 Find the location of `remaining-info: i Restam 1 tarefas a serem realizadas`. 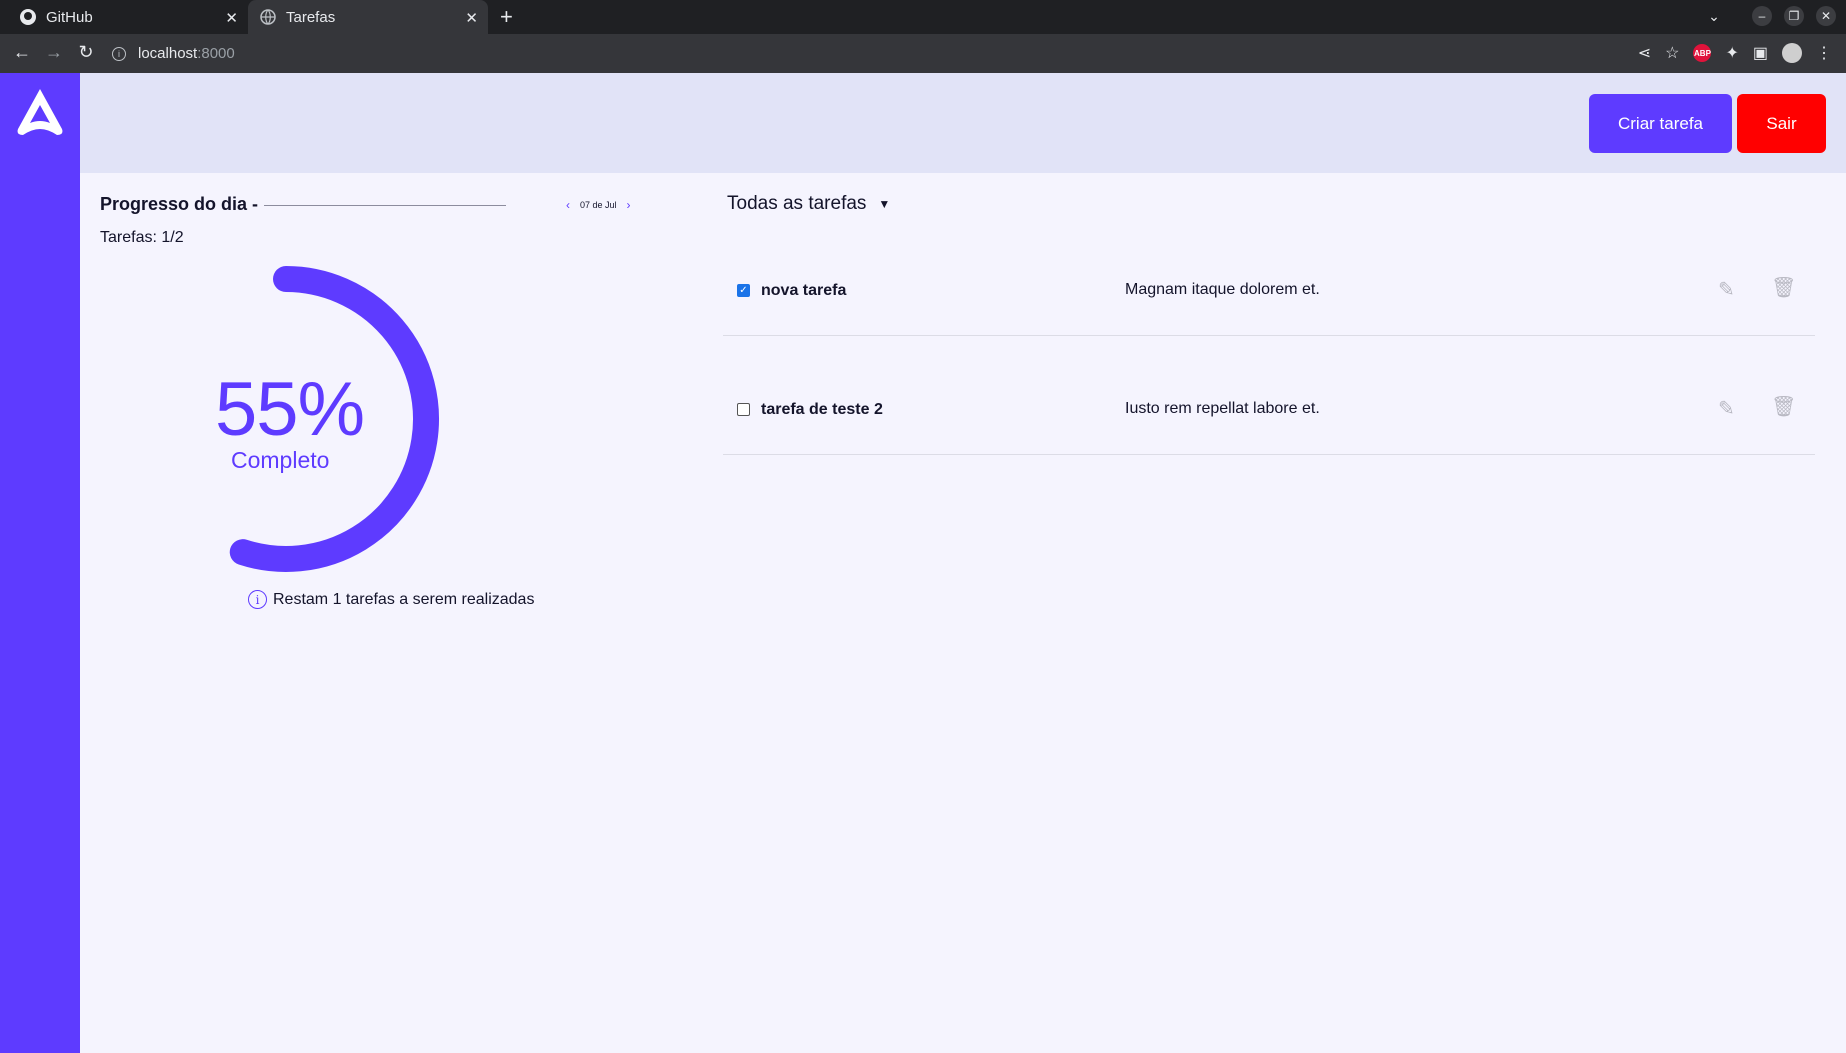

remaining-info: i Restam 1 tarefas a serem realizadas is located at coordinates (391, 599).